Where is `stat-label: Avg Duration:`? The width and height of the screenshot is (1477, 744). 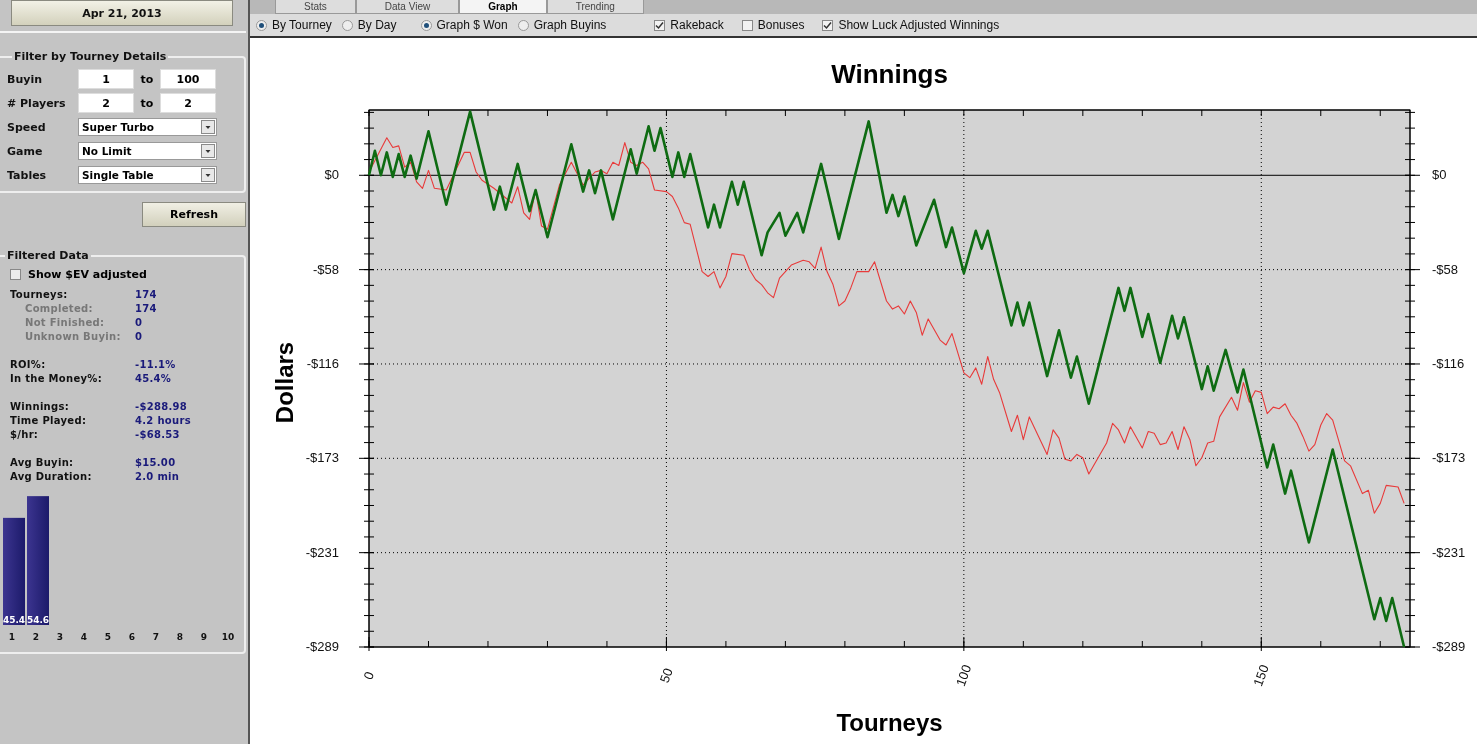 stat-label: Avg Duration: is located at coordinates (51, 477).